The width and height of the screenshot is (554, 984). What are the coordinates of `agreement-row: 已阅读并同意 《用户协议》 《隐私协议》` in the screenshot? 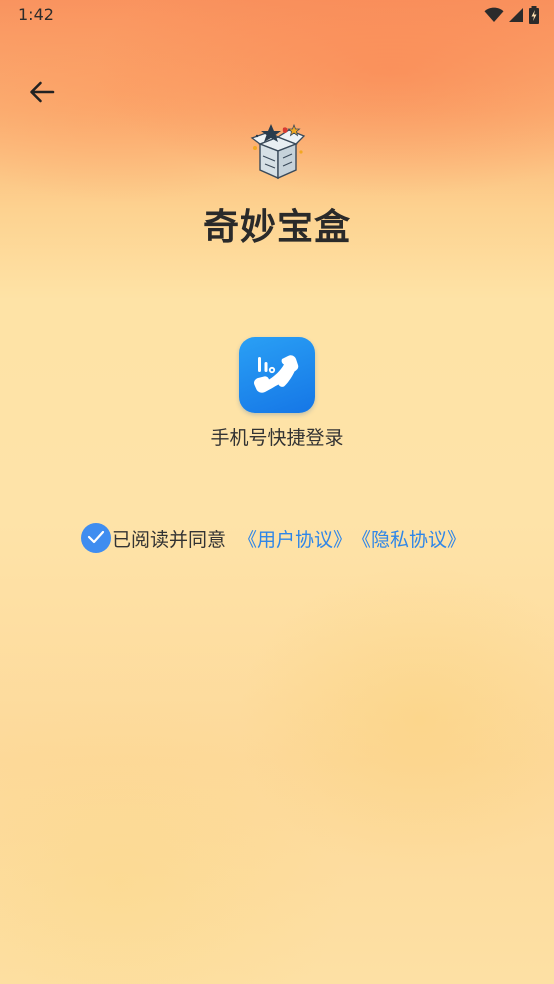 It's located at (273, 538).